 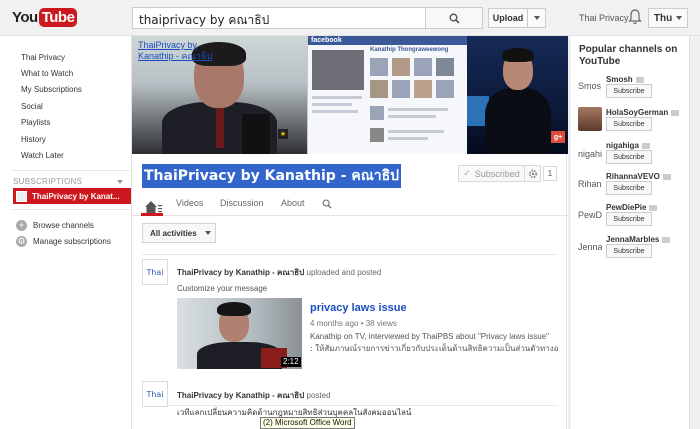 I want to click on sidebar-item-what-to-watch: What to Watch, so click(x=47, y=73).